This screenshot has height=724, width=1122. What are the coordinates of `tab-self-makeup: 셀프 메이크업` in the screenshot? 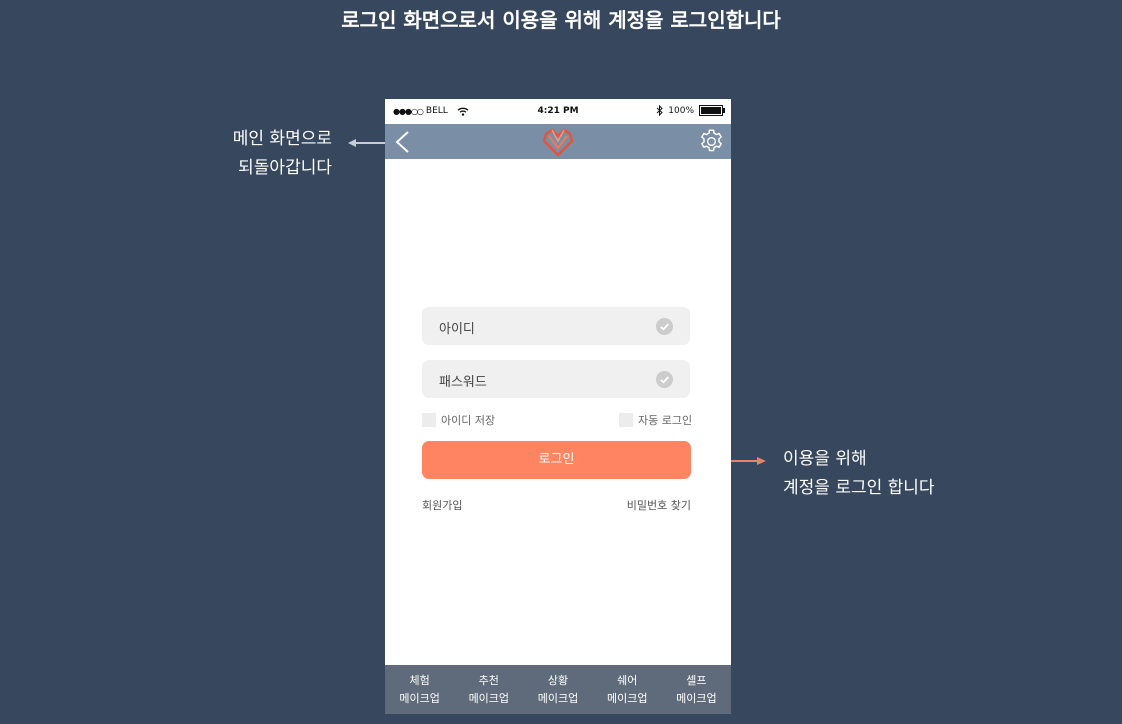 It's located at (696, 689).